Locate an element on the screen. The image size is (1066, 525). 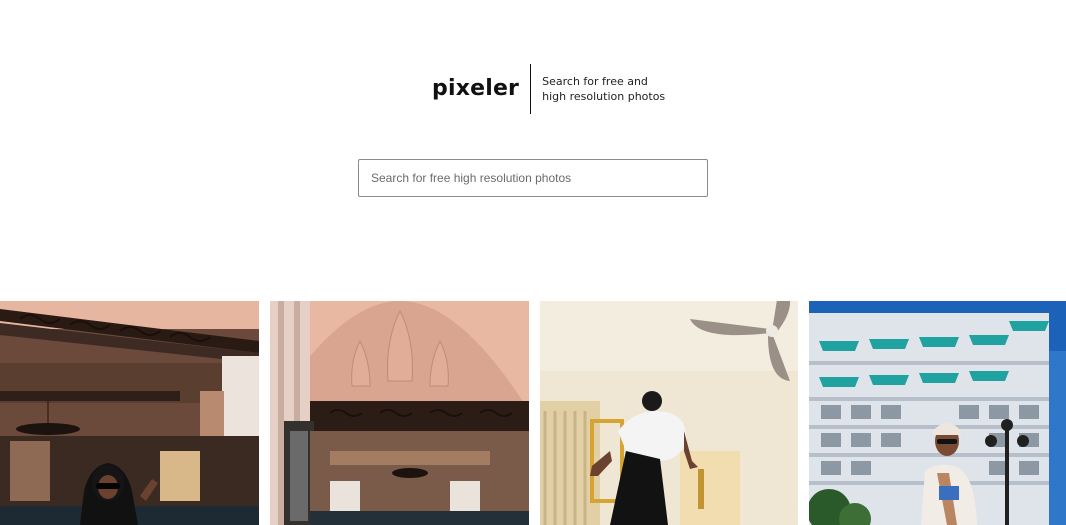
search-input is located at coordinates (533, 178).